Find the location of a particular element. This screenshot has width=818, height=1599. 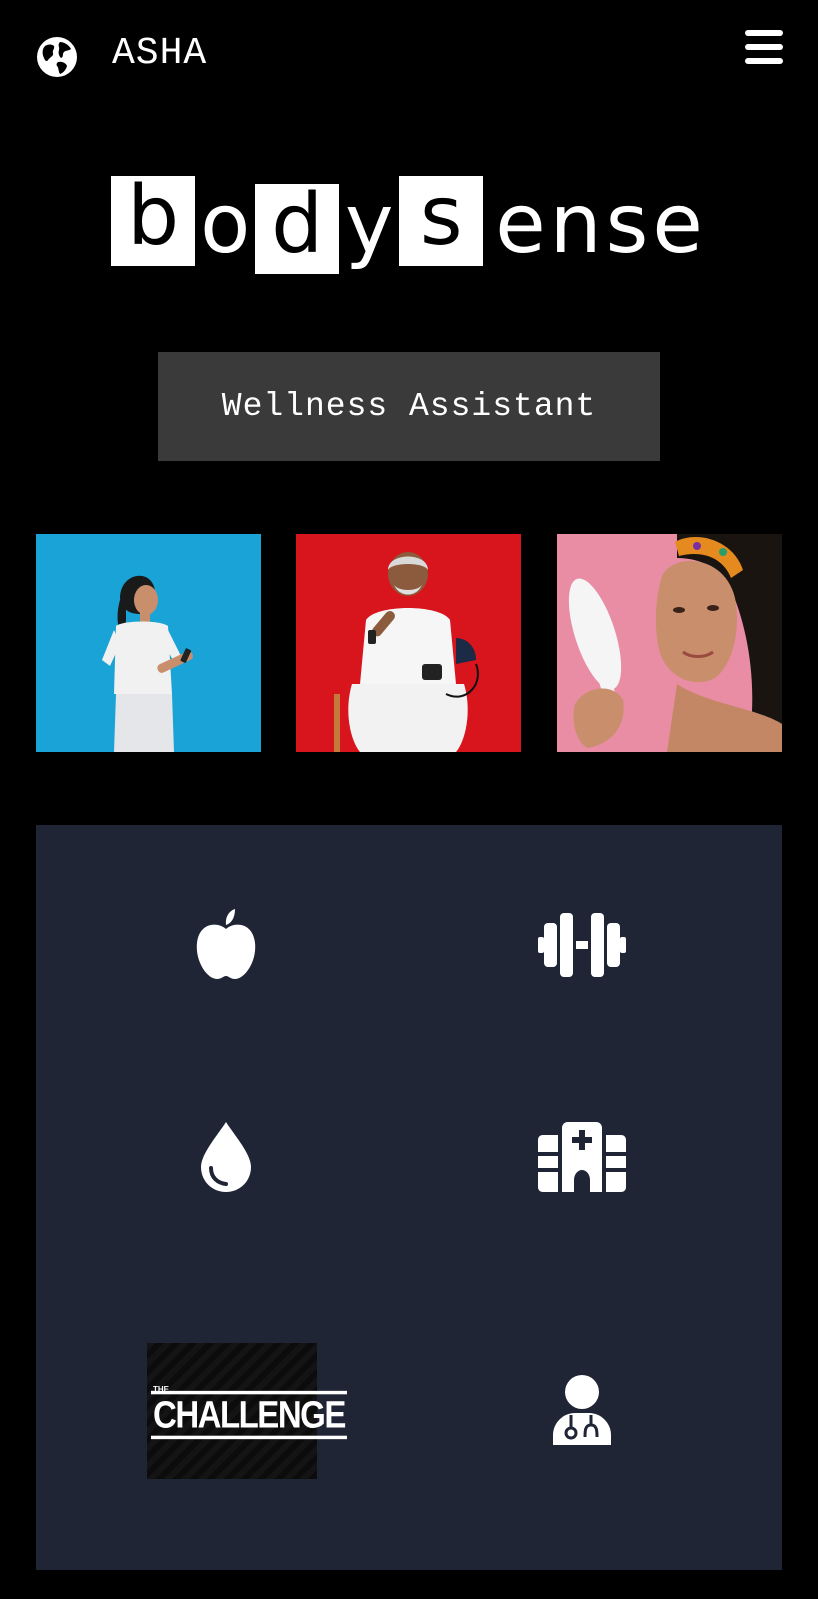

logo-letter: b is located at coordinates (153, 221).